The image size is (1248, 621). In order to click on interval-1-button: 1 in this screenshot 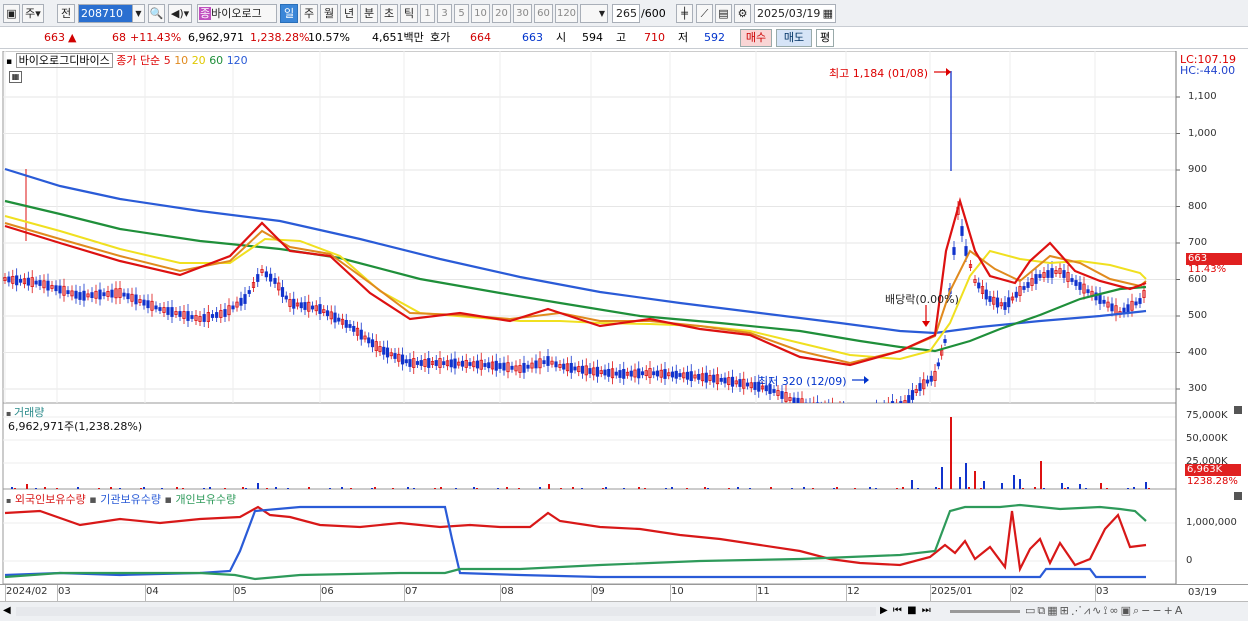, I will do `click(427, 13)`.